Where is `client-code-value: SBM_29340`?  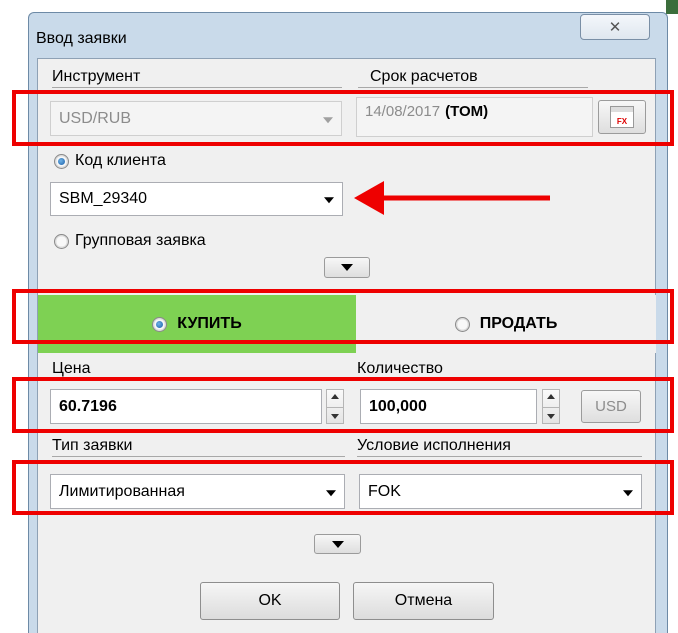
client-code-value: SBM_29340 is located at coordinates (103, 198).